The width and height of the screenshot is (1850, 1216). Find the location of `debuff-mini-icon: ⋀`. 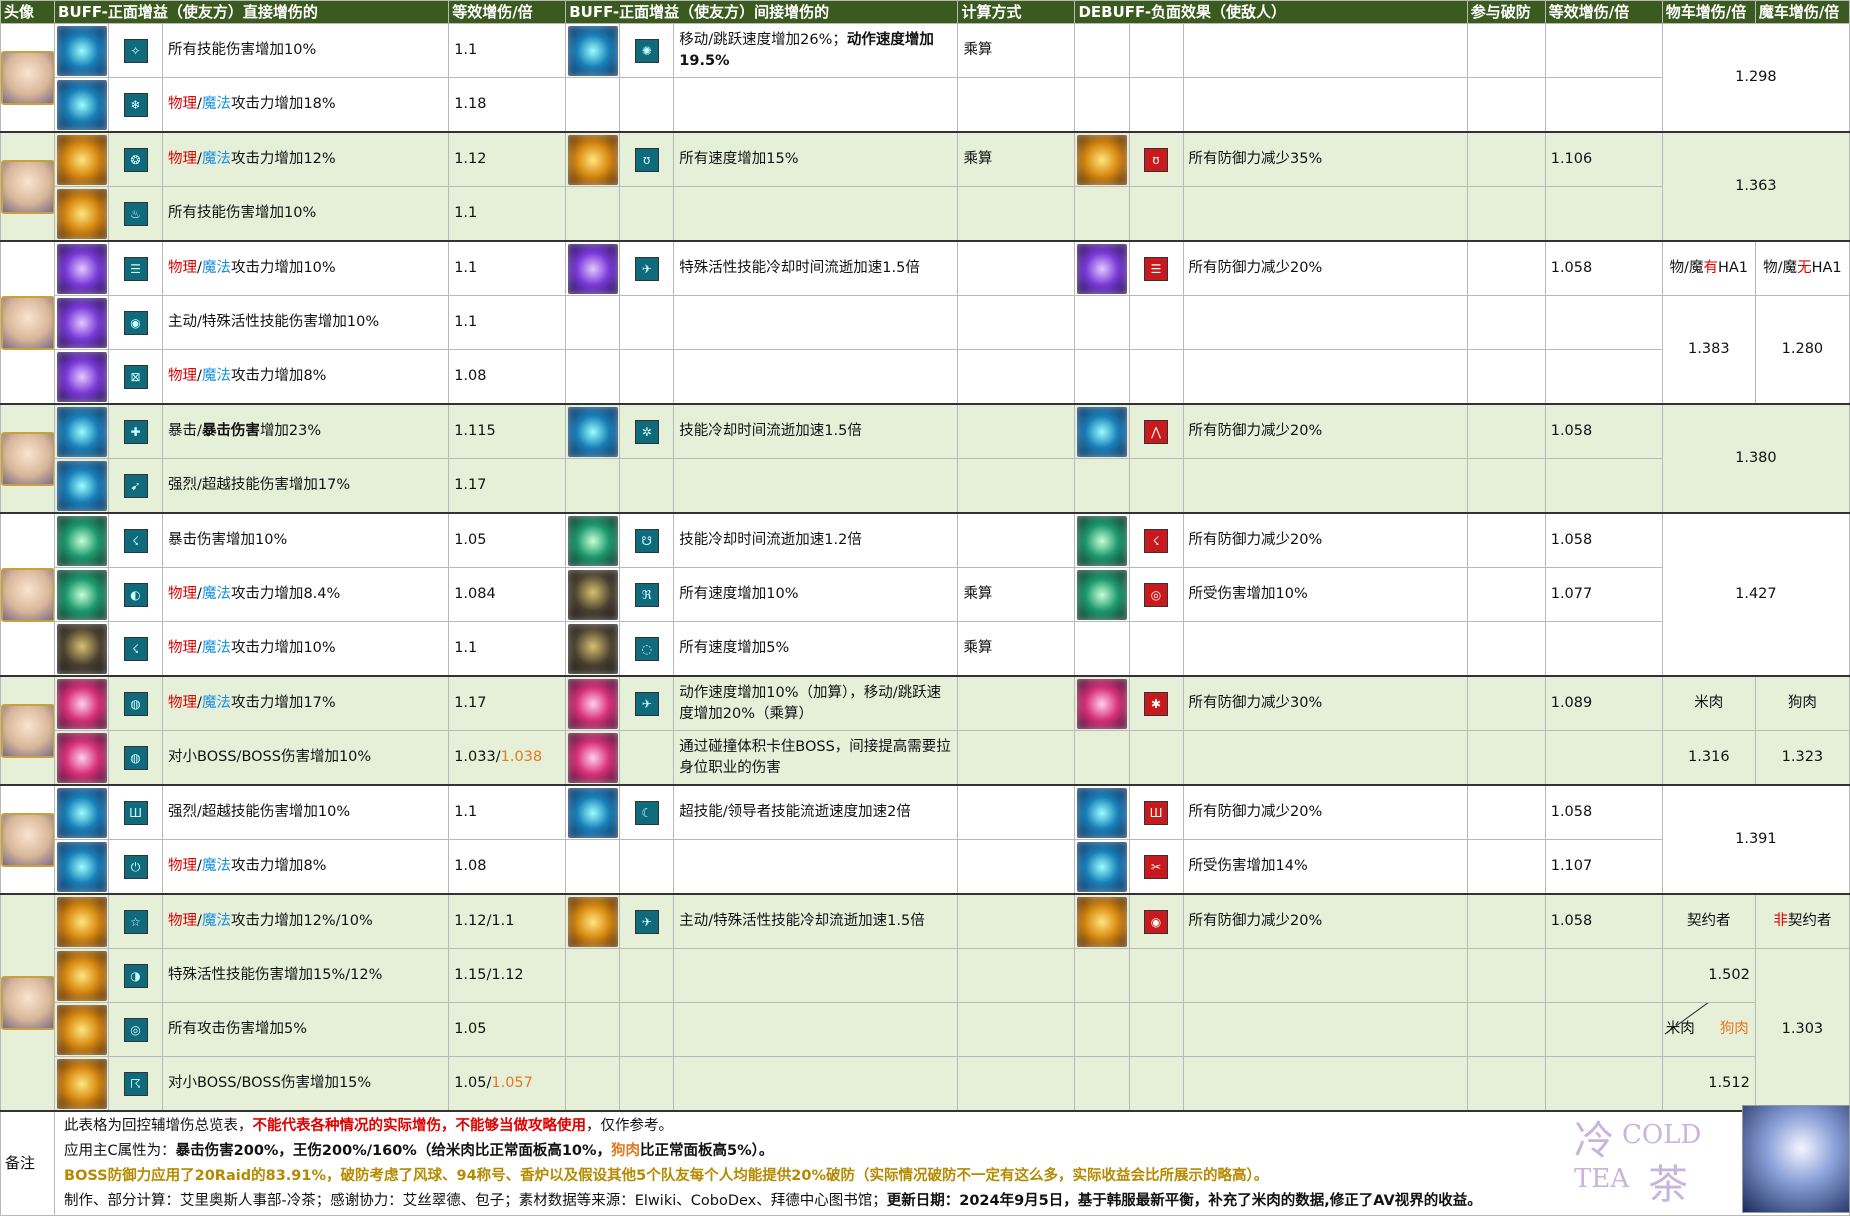

debuff-mini-icon: ⋀ is located at coordinates (1156, 431).